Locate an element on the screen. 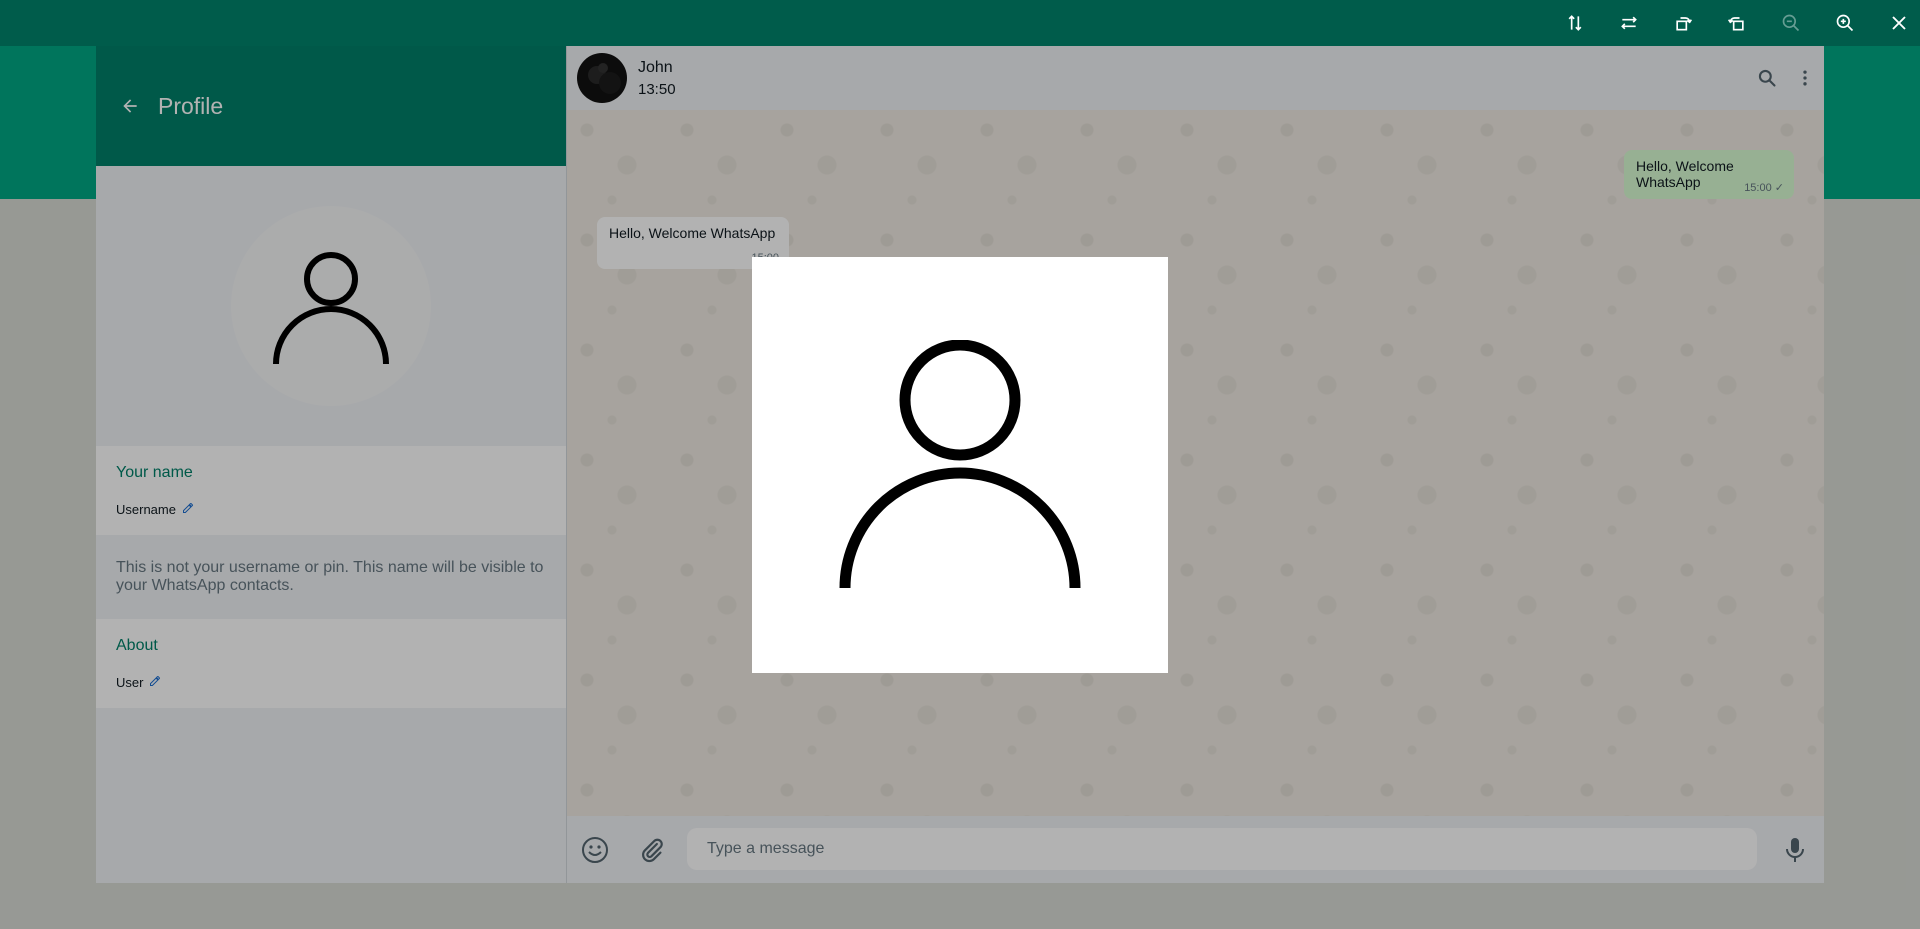 The height and width of the screenshot is (929, 1920). rotate-left-icon is located at coordinates (1683, 23).